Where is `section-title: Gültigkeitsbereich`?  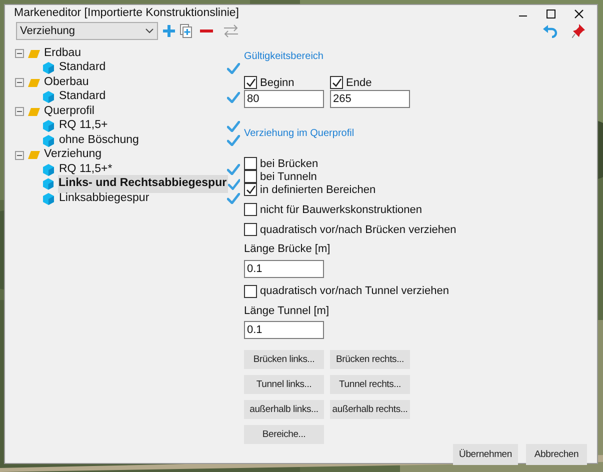
section-title: Gültigkeitsbereich is located at coordinates (284, 57).